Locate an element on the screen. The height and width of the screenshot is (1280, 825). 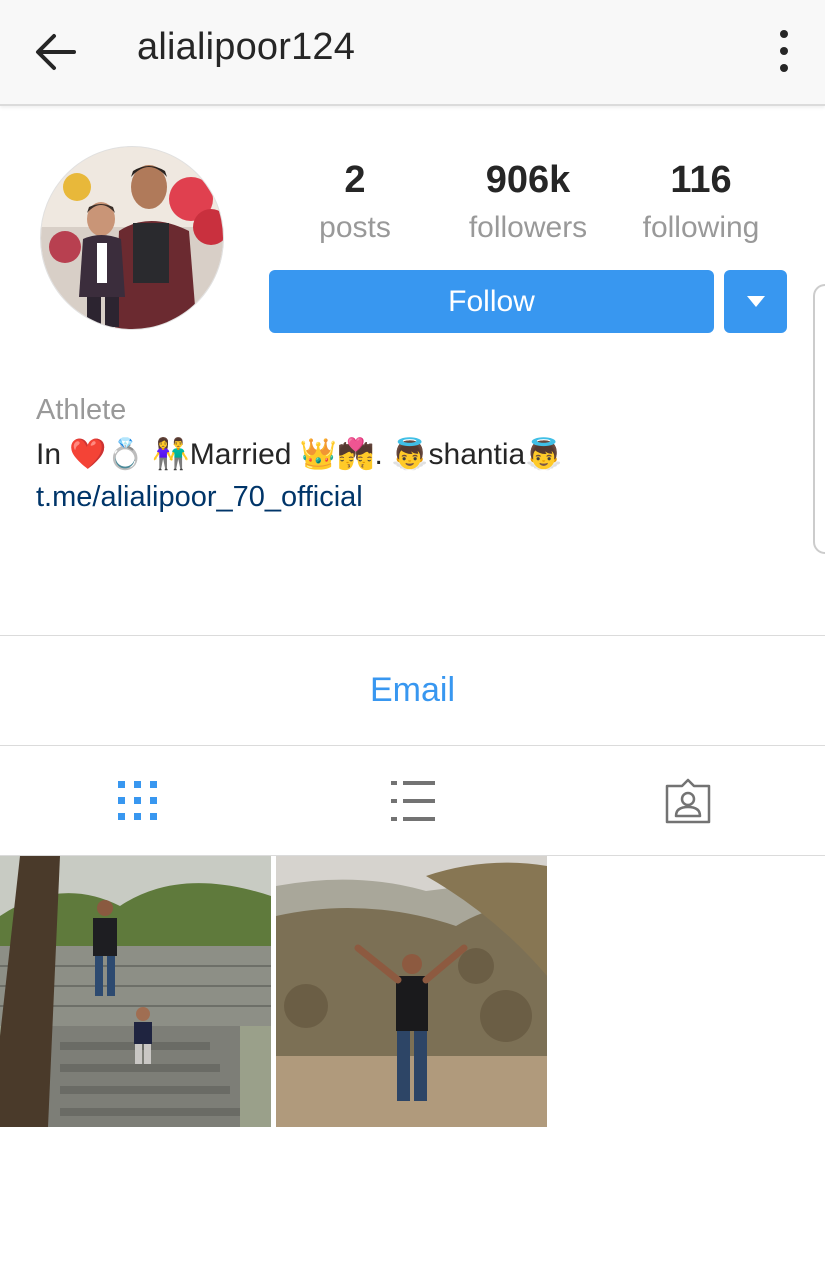
more-vertical-icon is located at coordinates (784, 34).